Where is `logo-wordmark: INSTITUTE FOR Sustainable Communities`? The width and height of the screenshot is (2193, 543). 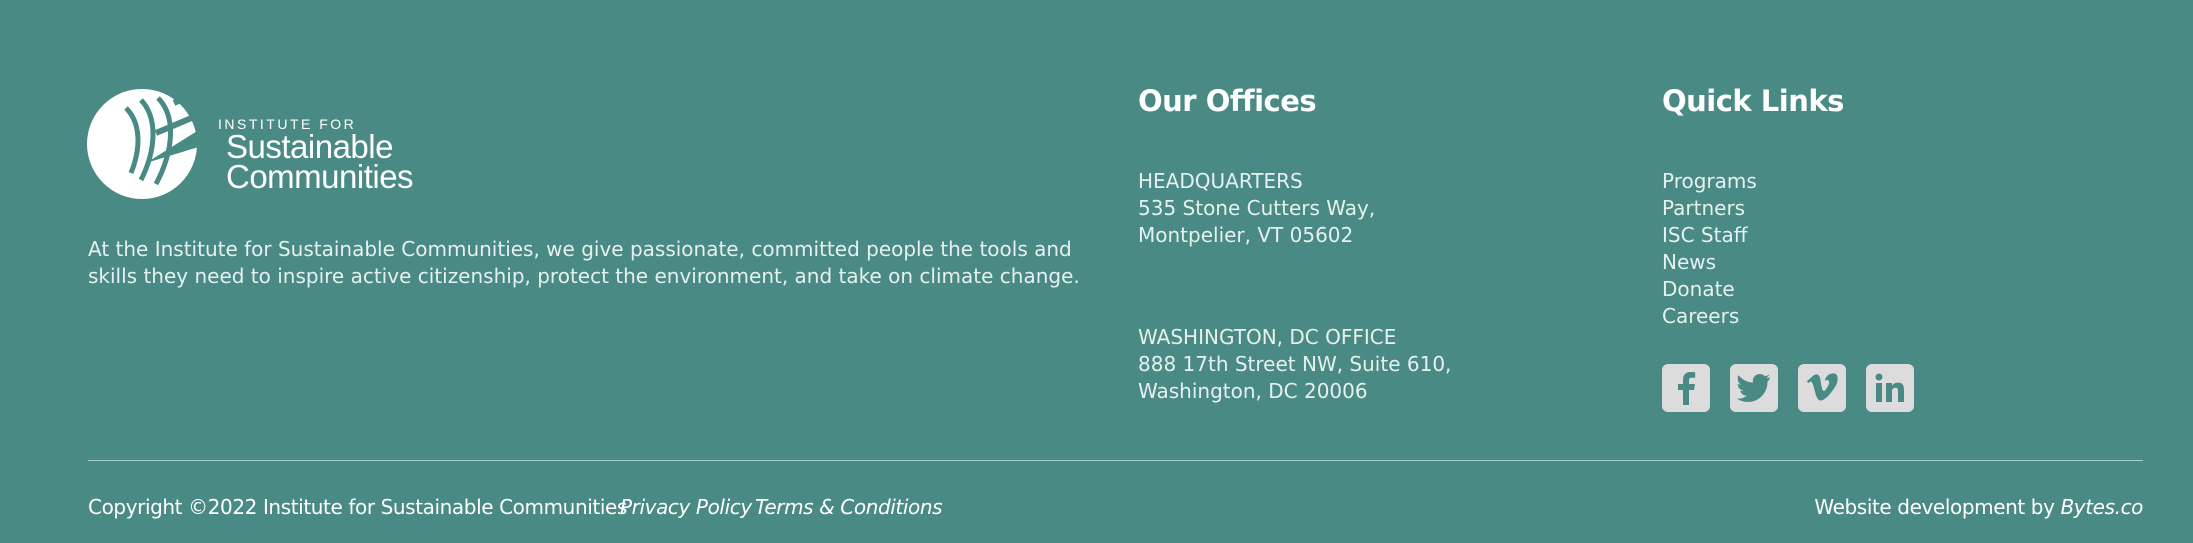
logo-wordmark: INSTITUTE FOR Sustainable Communities is located at coordinates (315, 155).